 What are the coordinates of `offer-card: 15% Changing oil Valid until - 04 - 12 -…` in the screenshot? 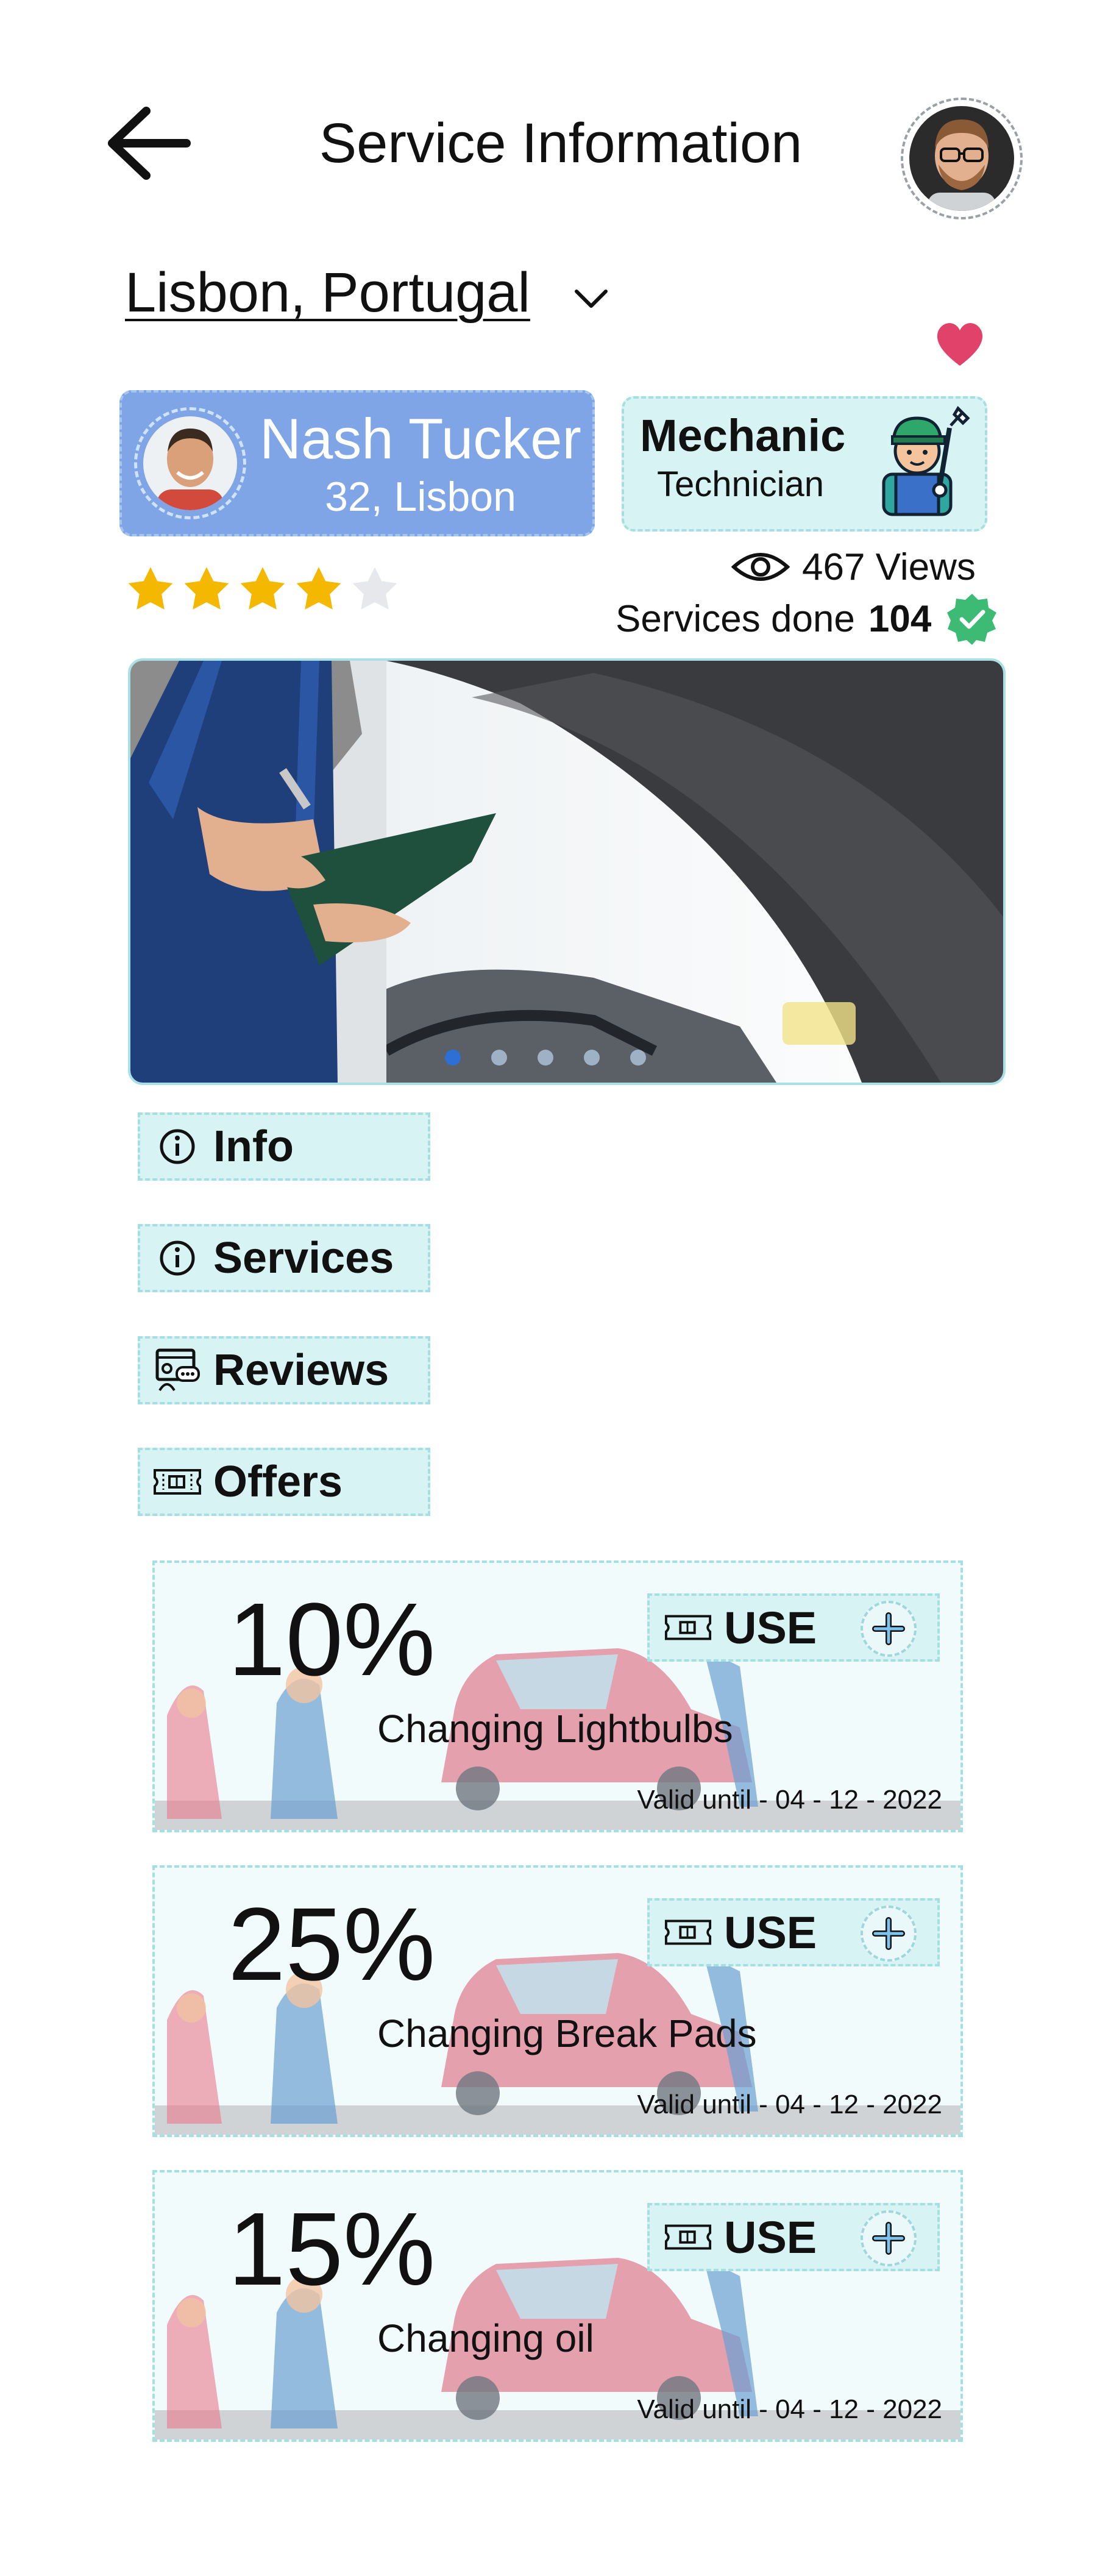 It's located at (557, 2306).